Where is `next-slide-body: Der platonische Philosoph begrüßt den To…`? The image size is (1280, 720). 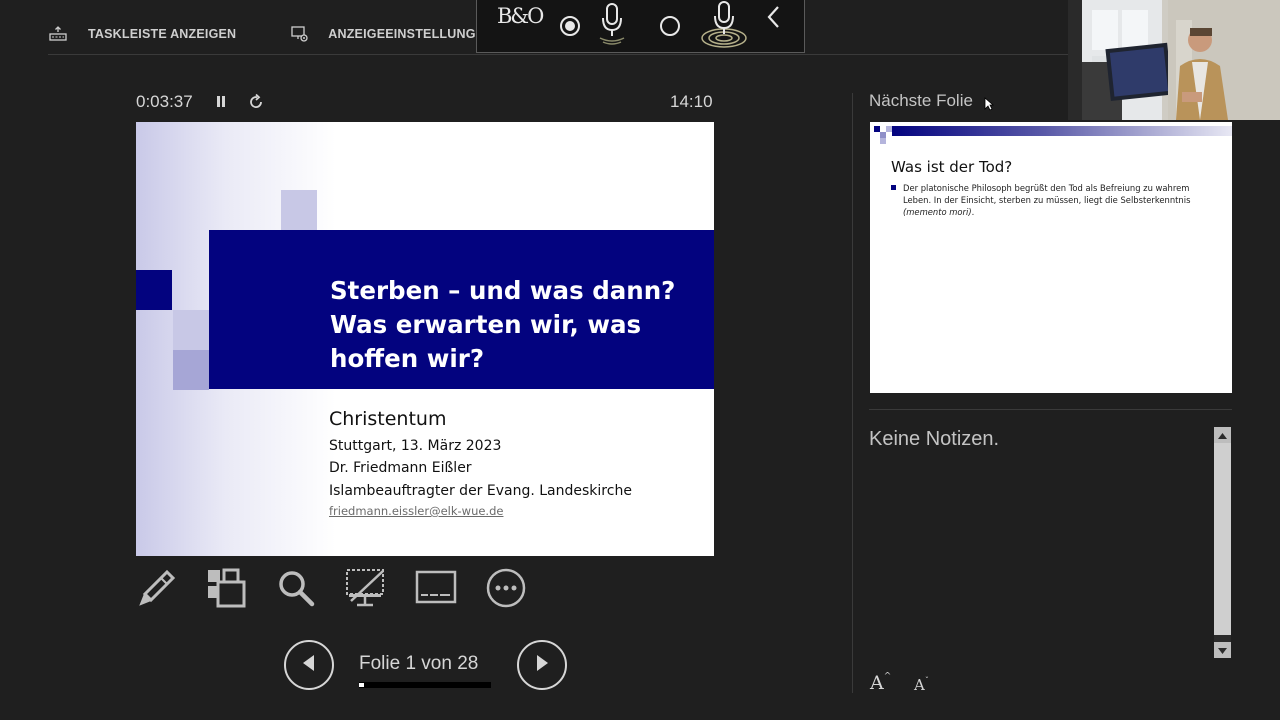 next-slide-body: Der platonische Philosoph begrüßt den To… is located at coordinates (1058, 200).